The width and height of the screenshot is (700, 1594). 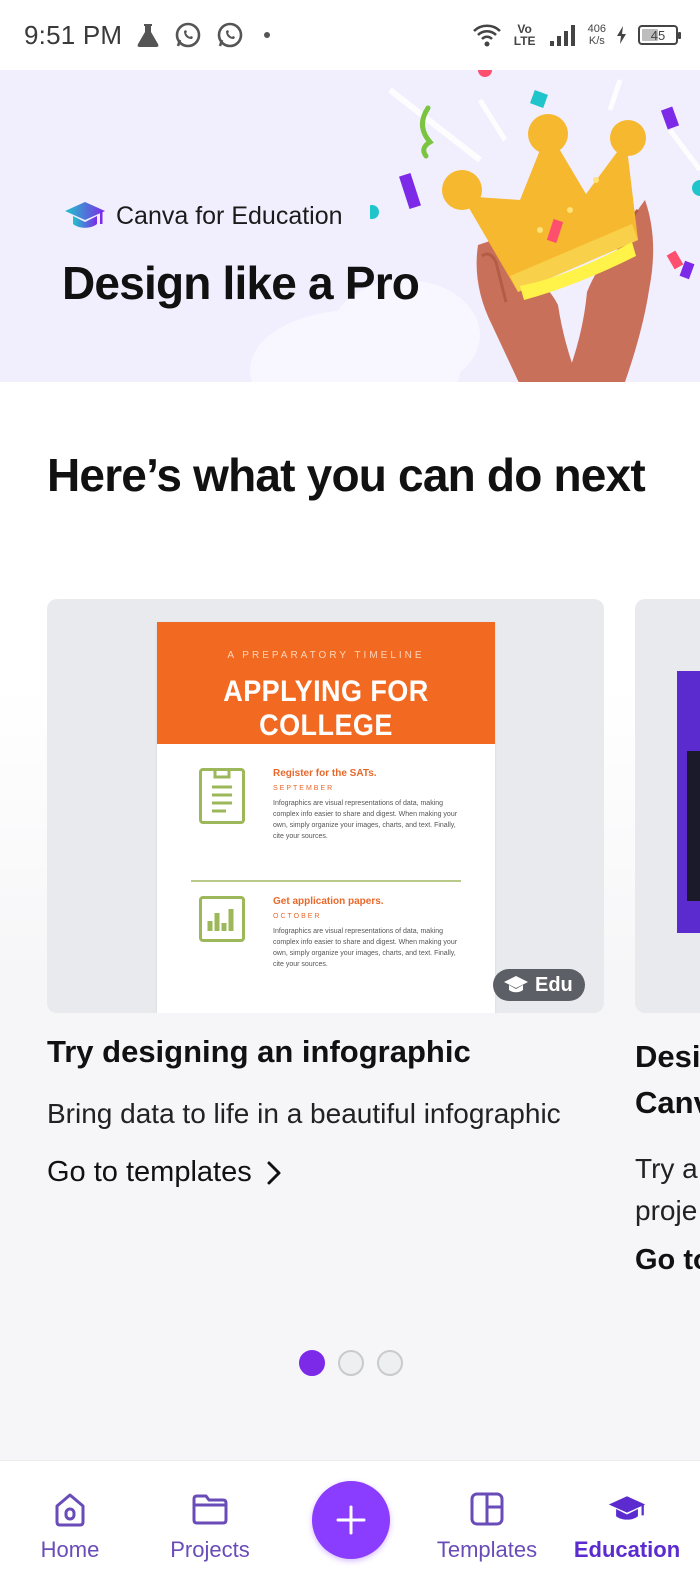 What do you see at coordinates (596, 41) in the screenshot?
I see `network-speed-unit: K/s` at bounding box center [596, 41].